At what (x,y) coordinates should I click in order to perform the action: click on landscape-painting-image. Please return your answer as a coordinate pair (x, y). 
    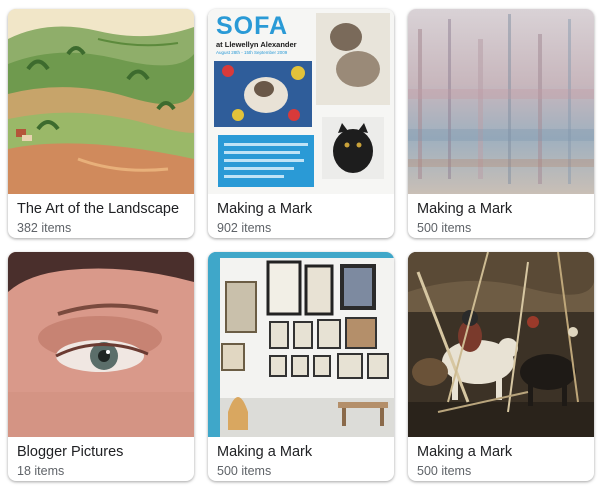
    Looking at the image, I should click on (101, 101).